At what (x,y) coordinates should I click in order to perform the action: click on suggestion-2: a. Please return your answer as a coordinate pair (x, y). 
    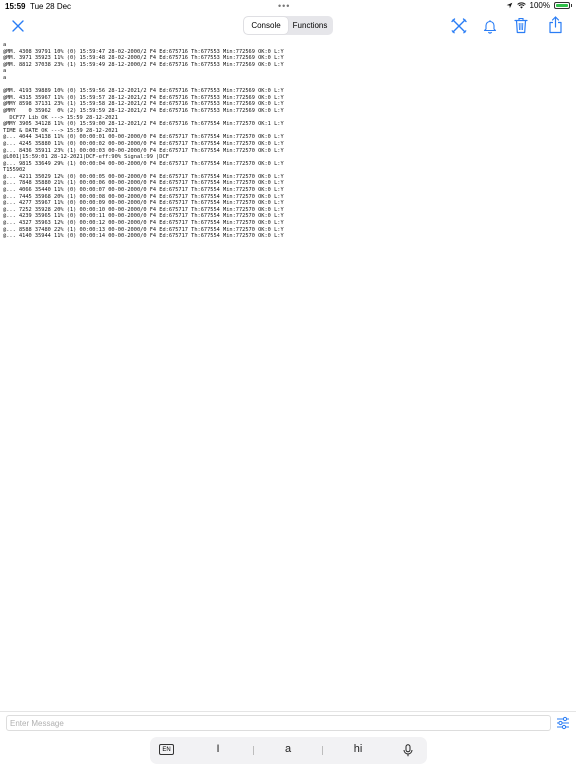
    Looking at the image, I should click on (288, 749).